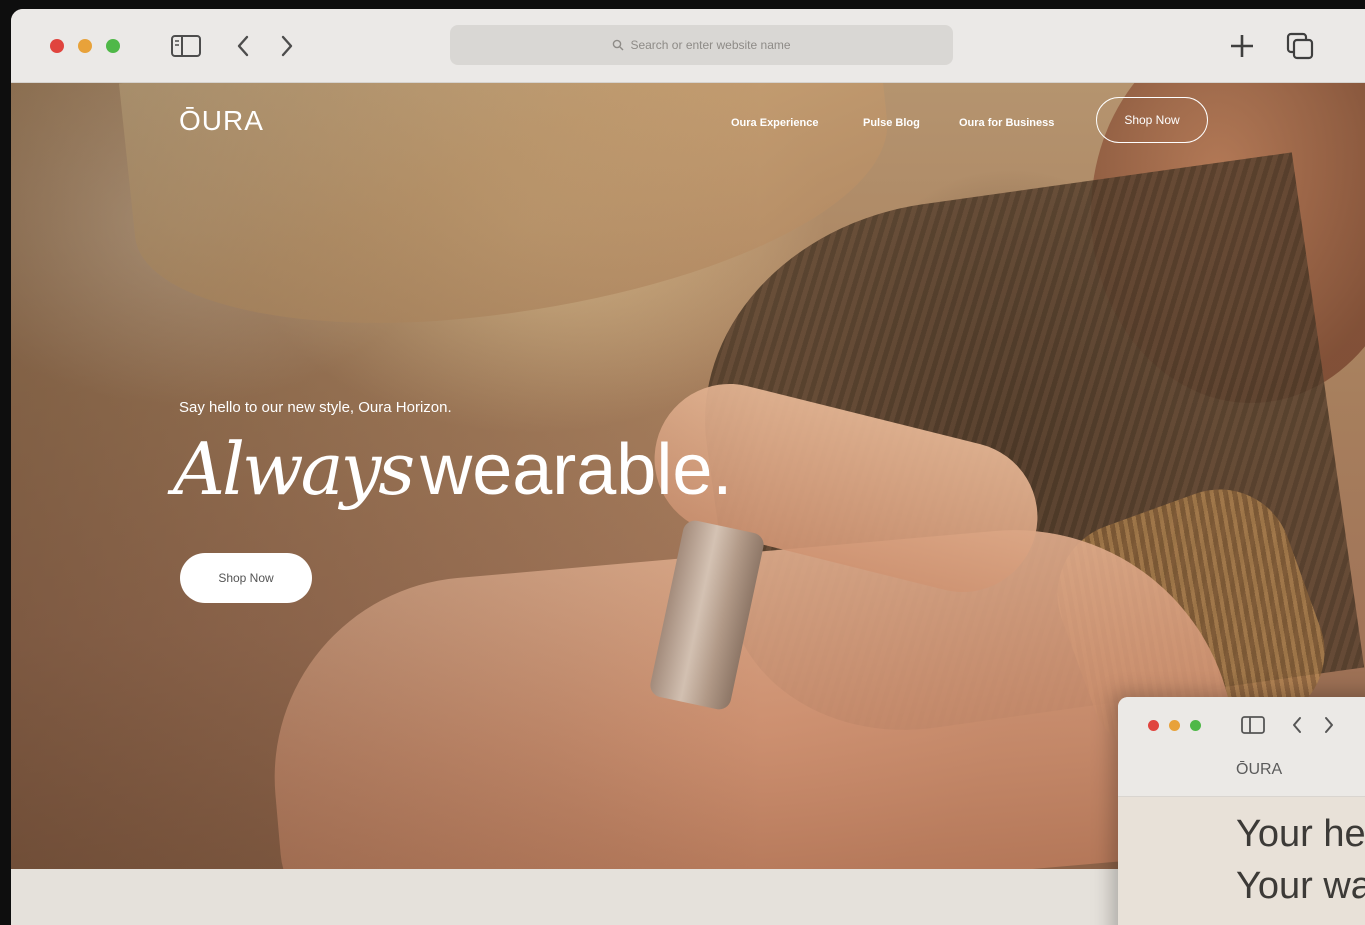 Image resolution: width=1365 pixels, height=925 pixels. What do you see at coordinates (294, 469) in the screenshot?
I see `headline-italic: Always` at bounding box center [294, 469].